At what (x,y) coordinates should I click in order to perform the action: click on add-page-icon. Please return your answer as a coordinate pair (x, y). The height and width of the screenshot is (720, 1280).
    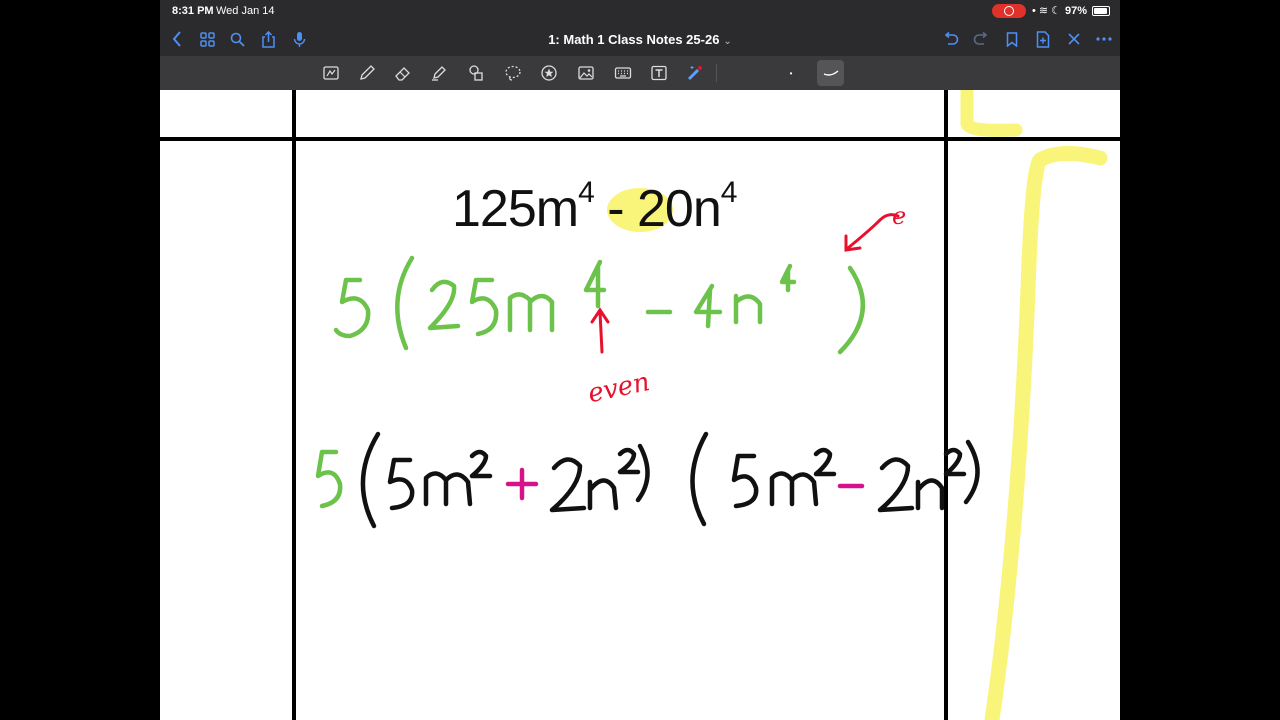
    Looking at the image, I should click on (1043, 39).